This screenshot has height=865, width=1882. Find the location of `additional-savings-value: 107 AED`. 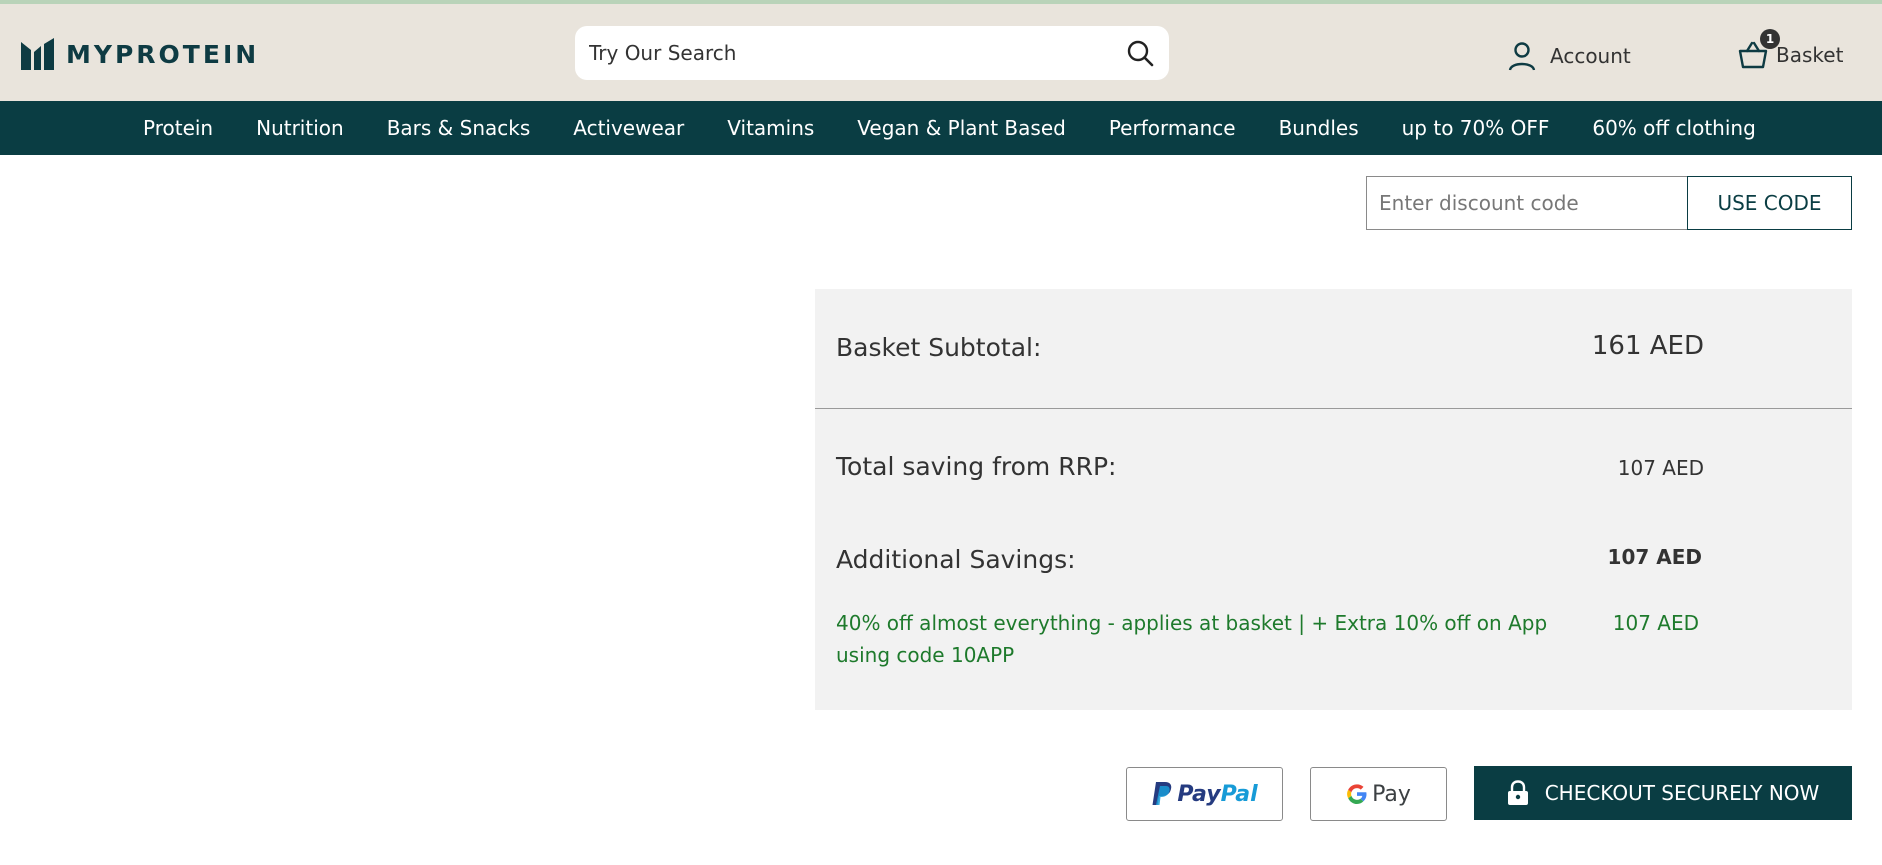

additional-savings-value: 107 AED is located at coordinates (1654, 557).